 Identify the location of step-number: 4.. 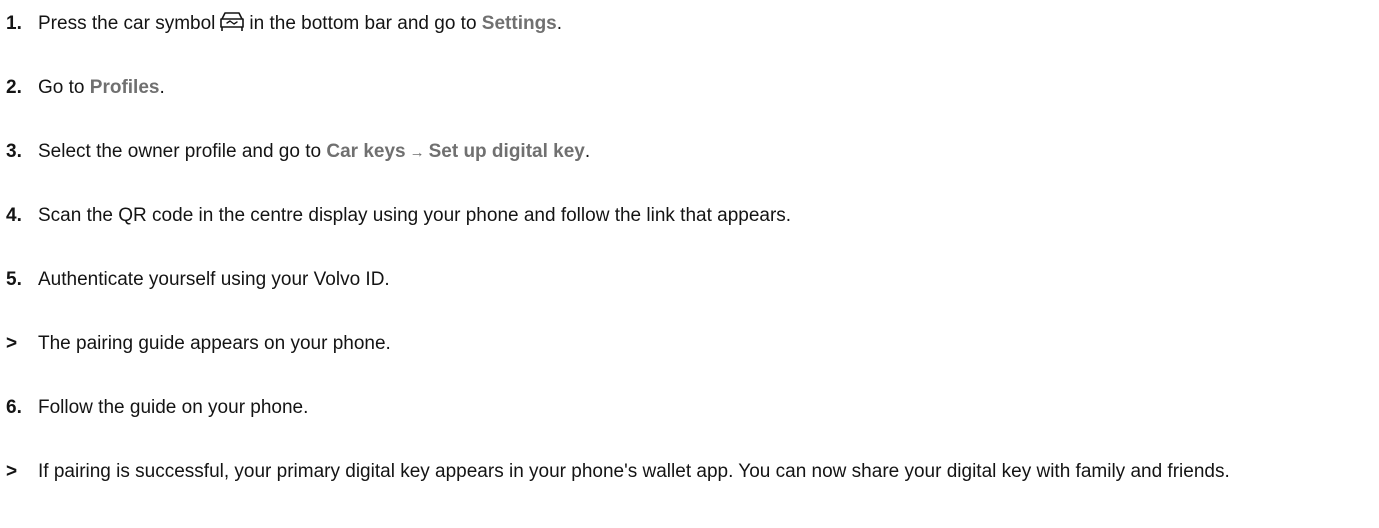
(14, 215).